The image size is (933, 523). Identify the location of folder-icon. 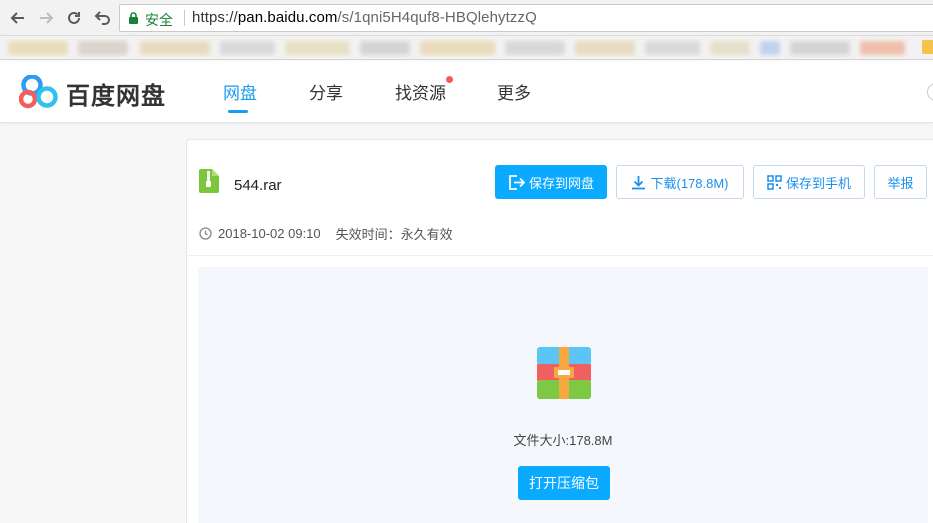
(927, 47).